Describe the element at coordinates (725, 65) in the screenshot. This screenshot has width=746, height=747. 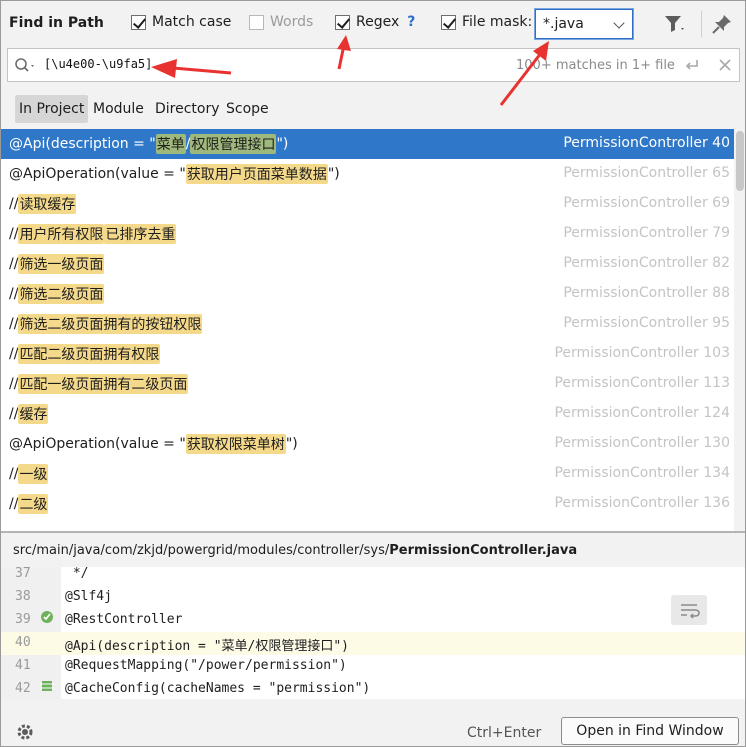
I see `close-icon` at that location.